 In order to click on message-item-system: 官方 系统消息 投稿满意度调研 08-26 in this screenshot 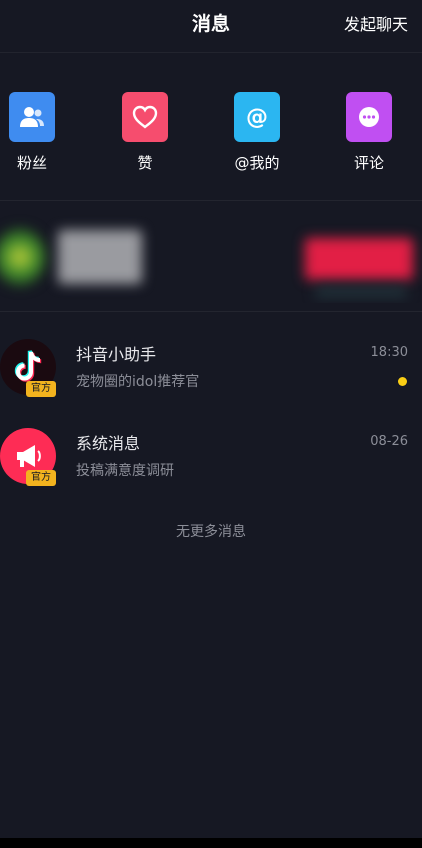, I will do `click(211, 463)`.